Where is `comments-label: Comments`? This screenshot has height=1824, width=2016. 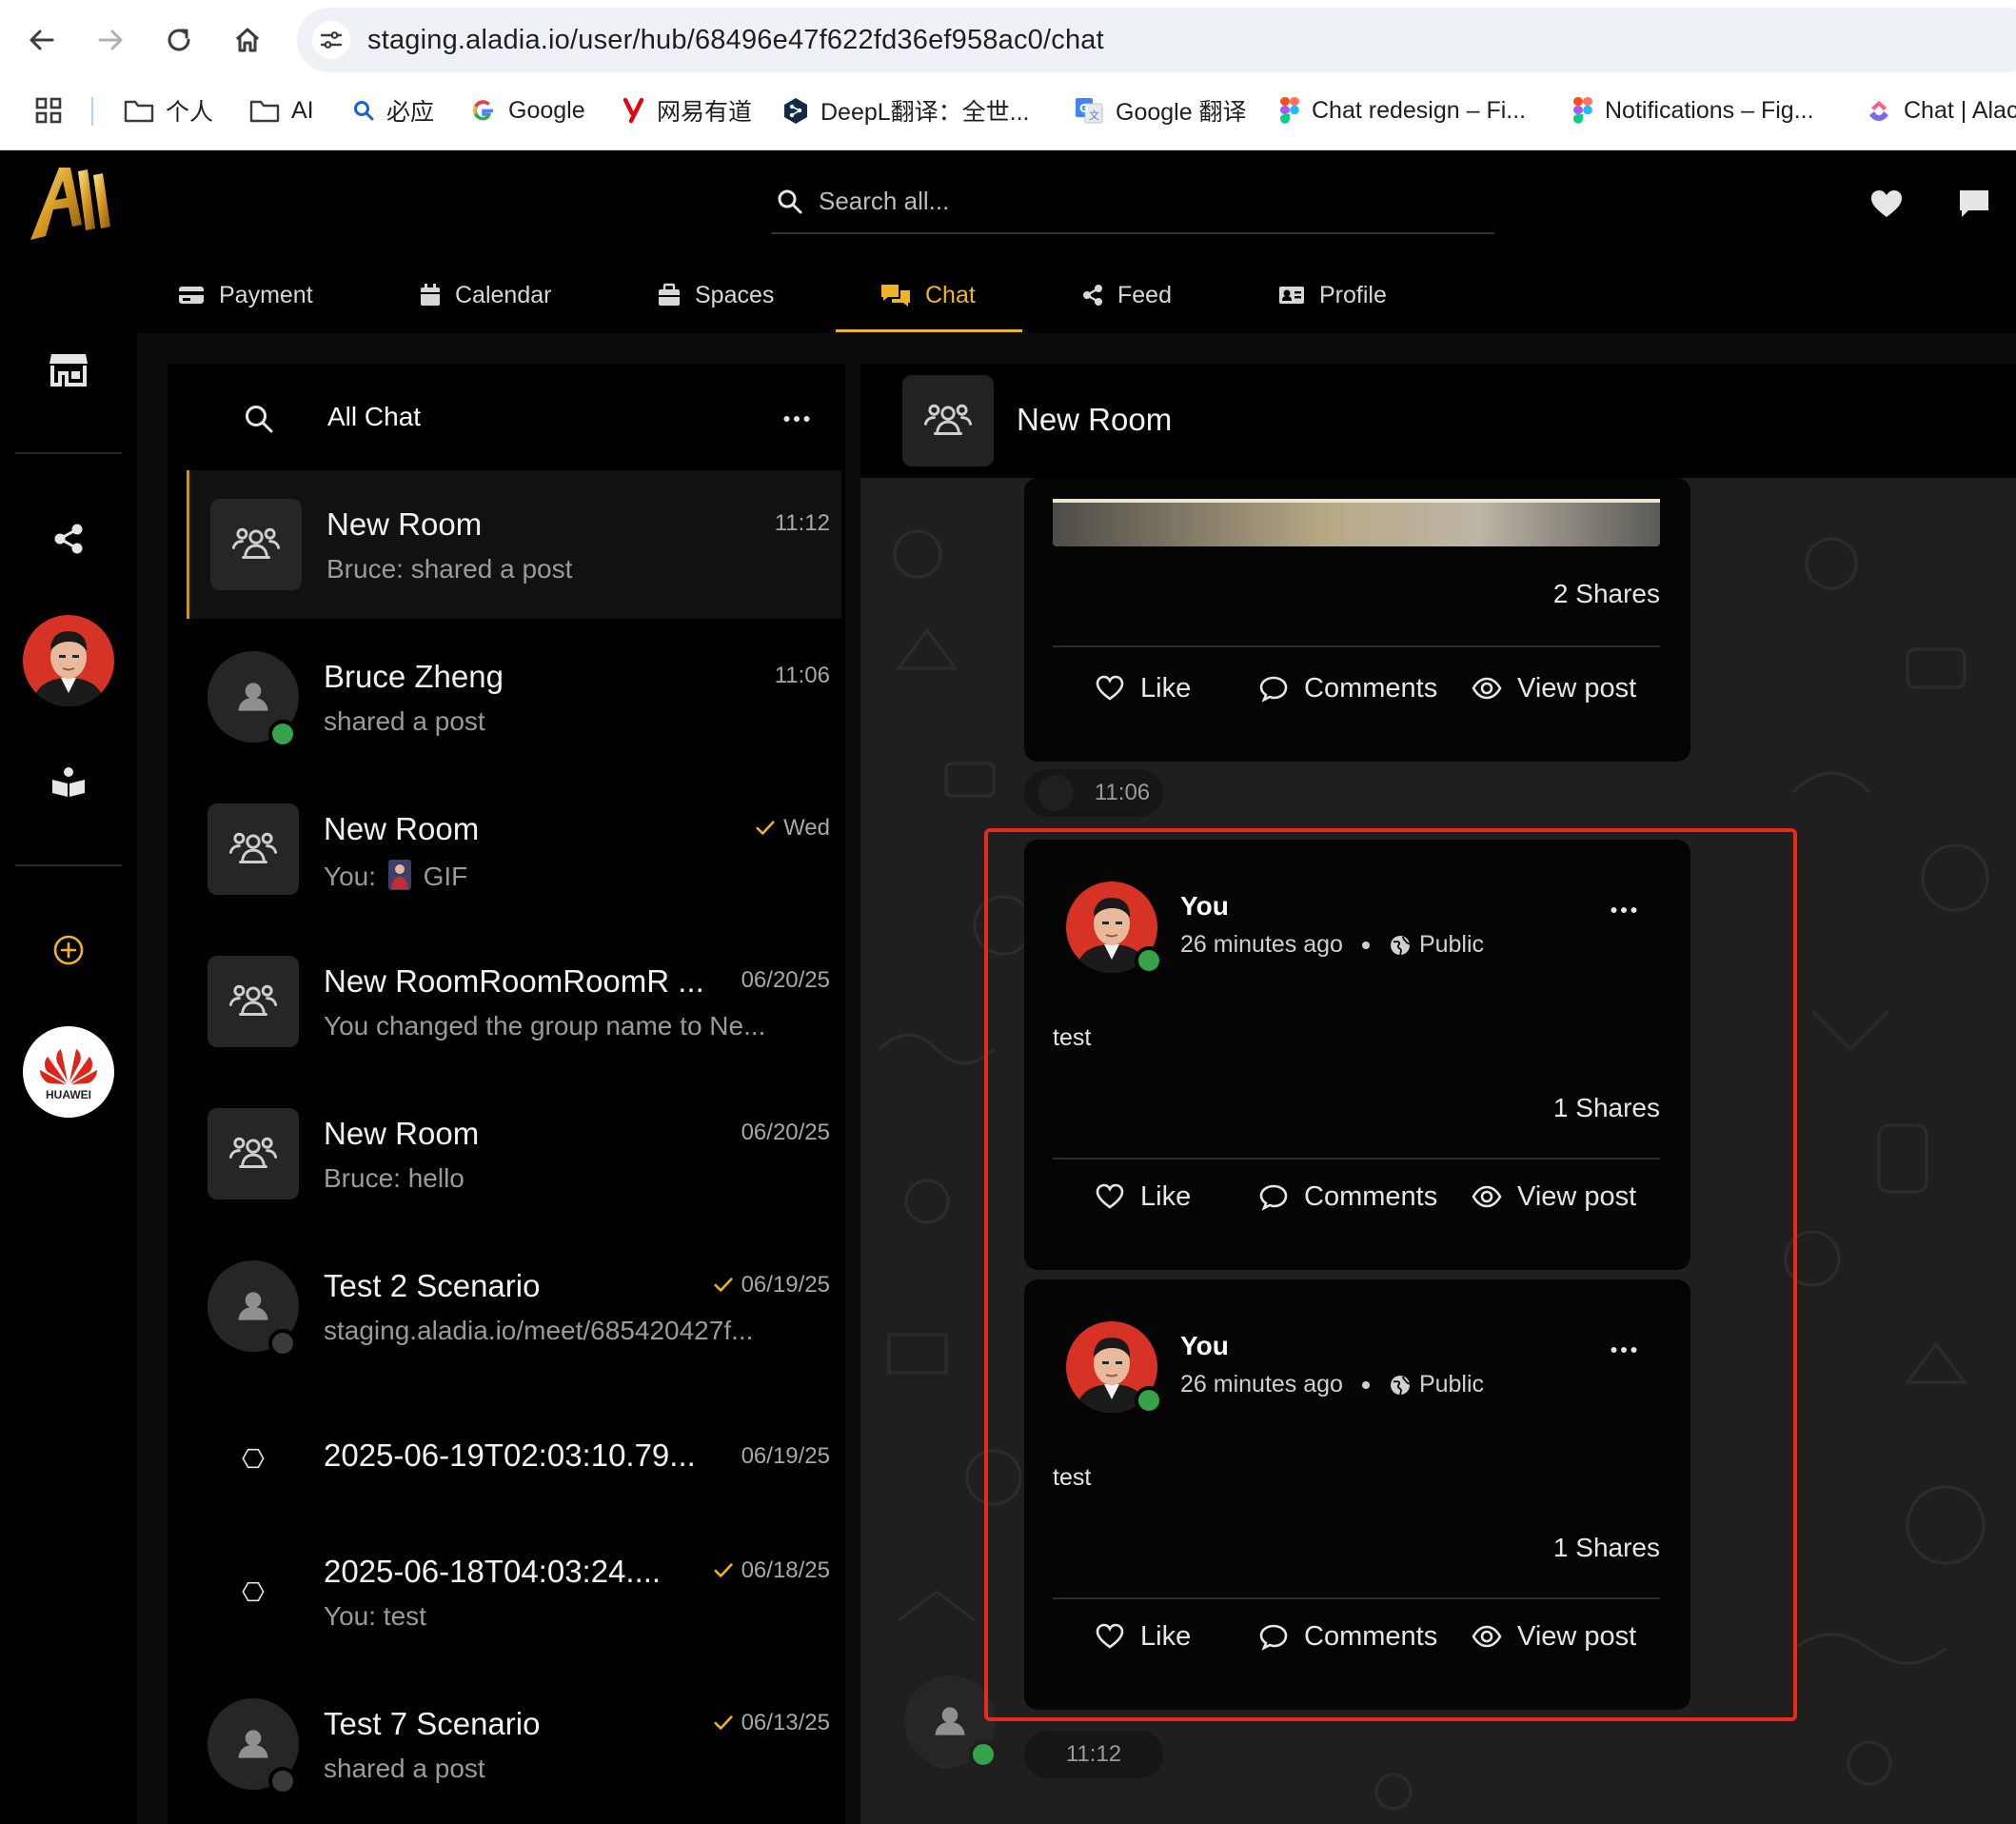
comments-label: Comments is located at coordinates (1371, 688).